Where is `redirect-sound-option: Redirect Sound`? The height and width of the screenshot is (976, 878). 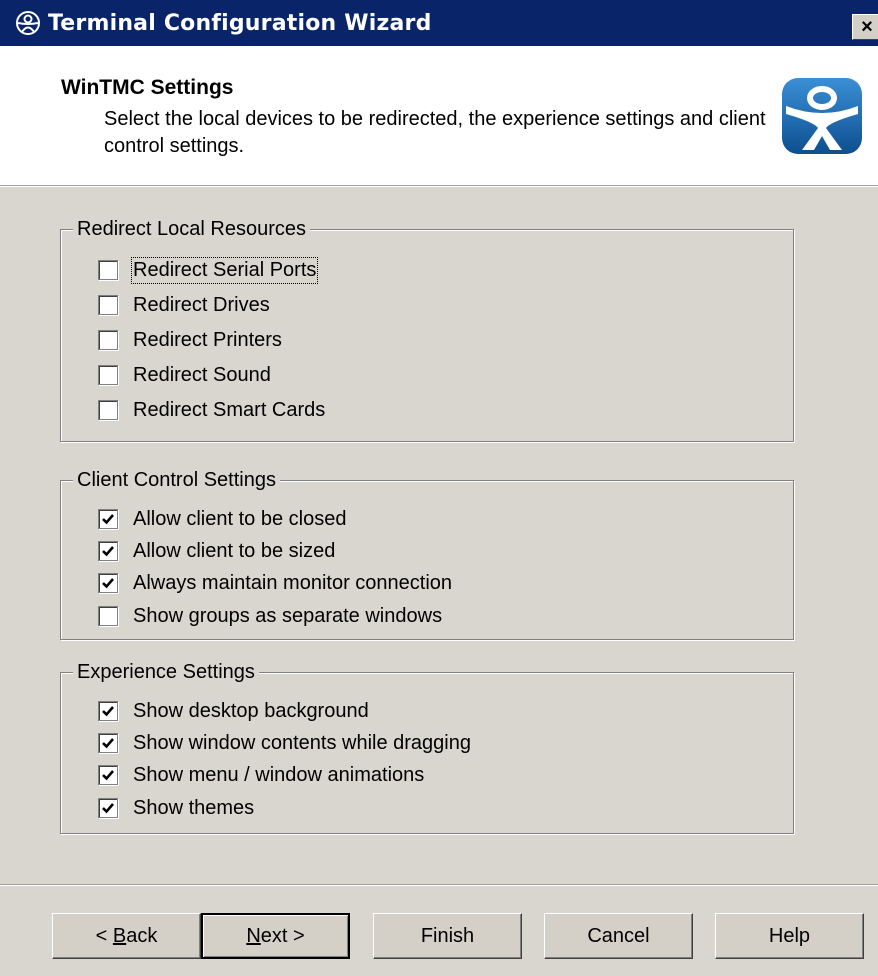 redirect-sound-option: Redirect Sound is located at coordinates (184, 375).